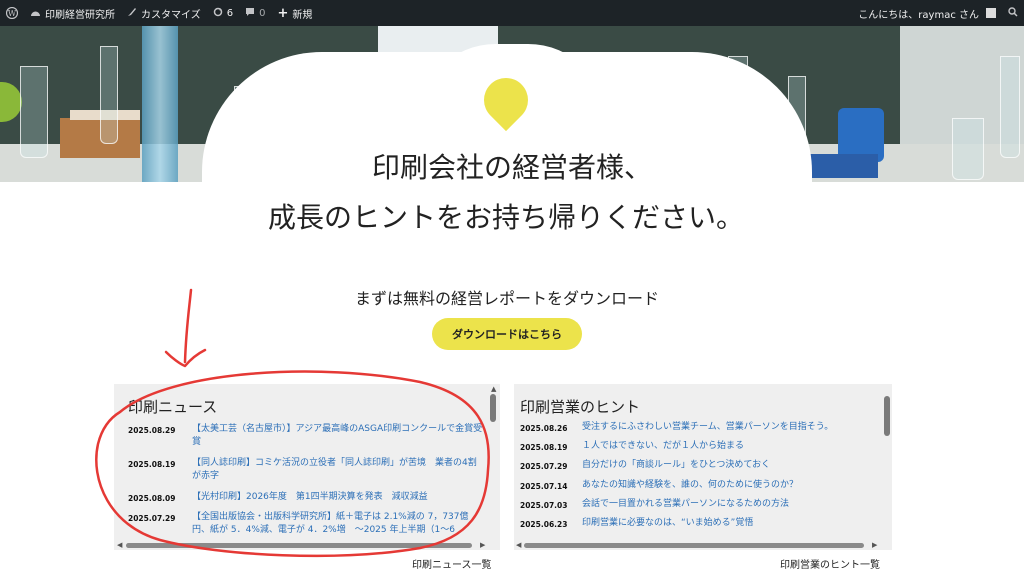 The image size is (1024, 574). What do you see at coordinates (452, 563) in the screenshot?
I see `news-list-link: 印刷ニュース一覧` at bounding box center [452, 563].